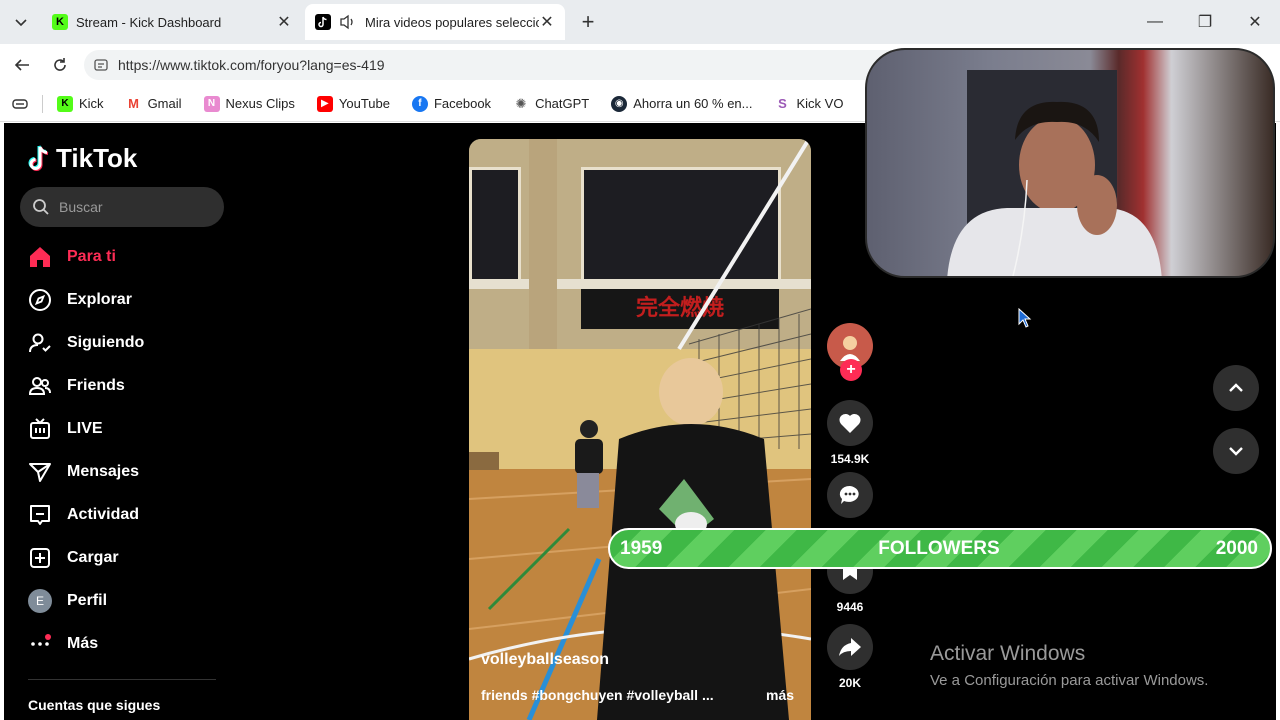 This screenshot has width=1280, height=720. I want to click on nav-item-para-ti: Para ti, so click(85, 256).